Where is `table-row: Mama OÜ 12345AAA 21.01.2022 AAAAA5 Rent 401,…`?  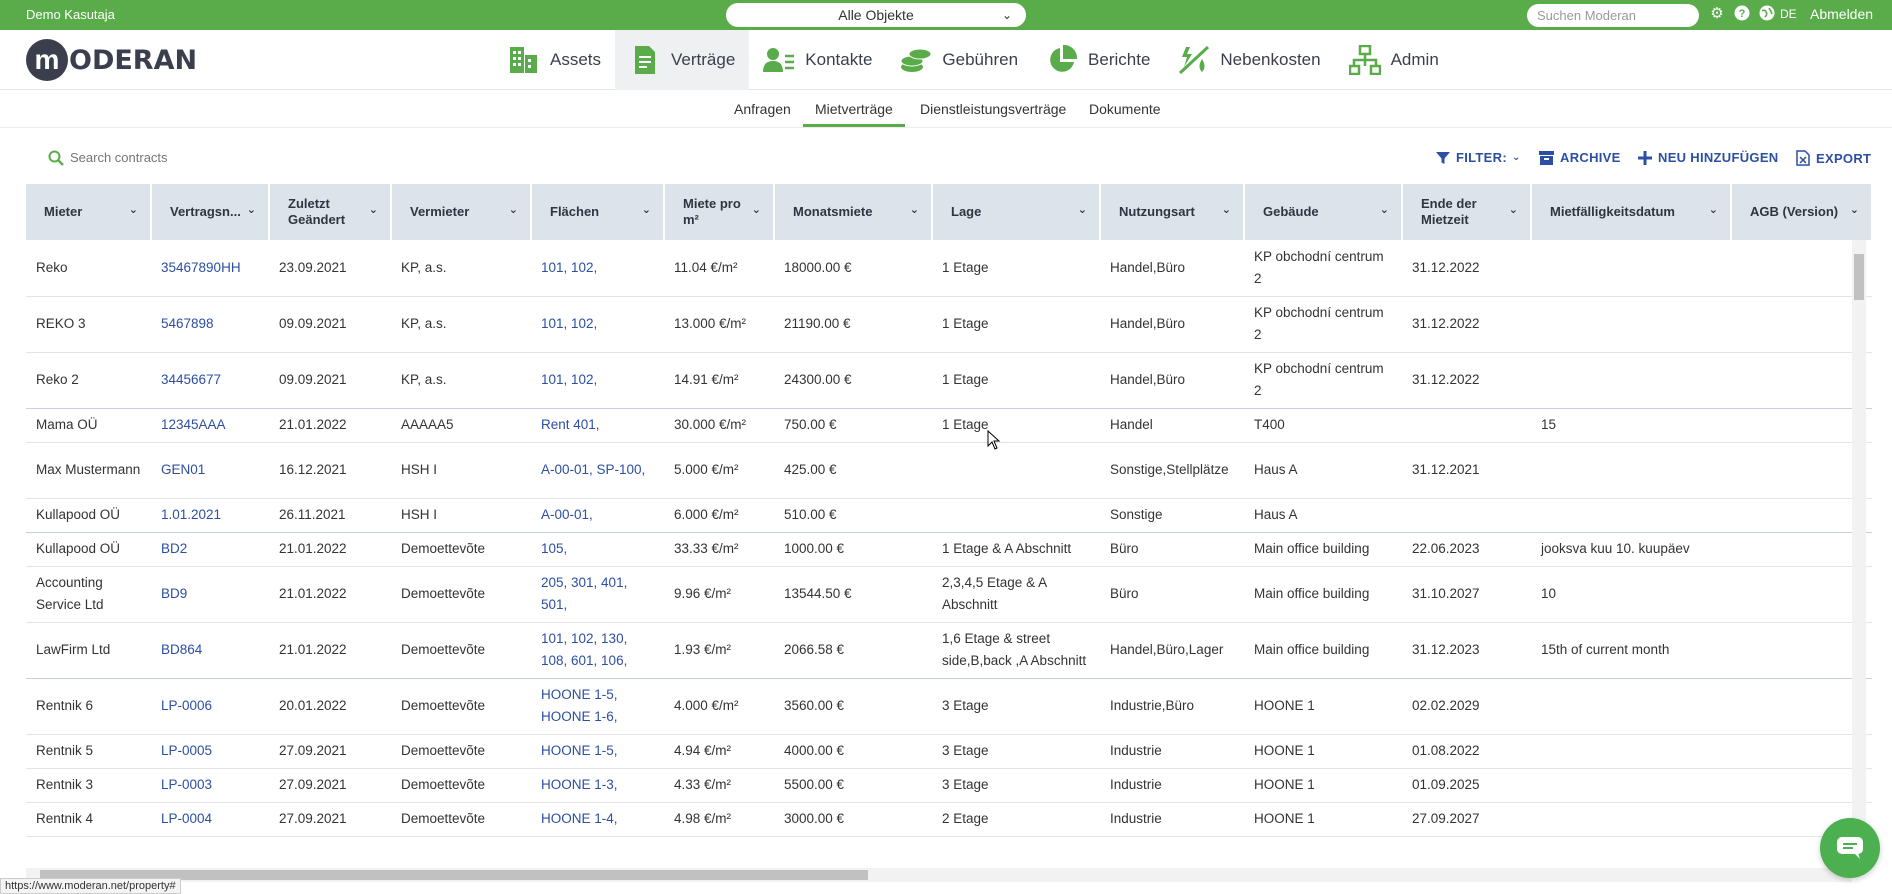
table-row: Mama OÜ 12345AAA 21.01.2022 AAAAA5 Rent 401,… is located at coordinates (949, 425).